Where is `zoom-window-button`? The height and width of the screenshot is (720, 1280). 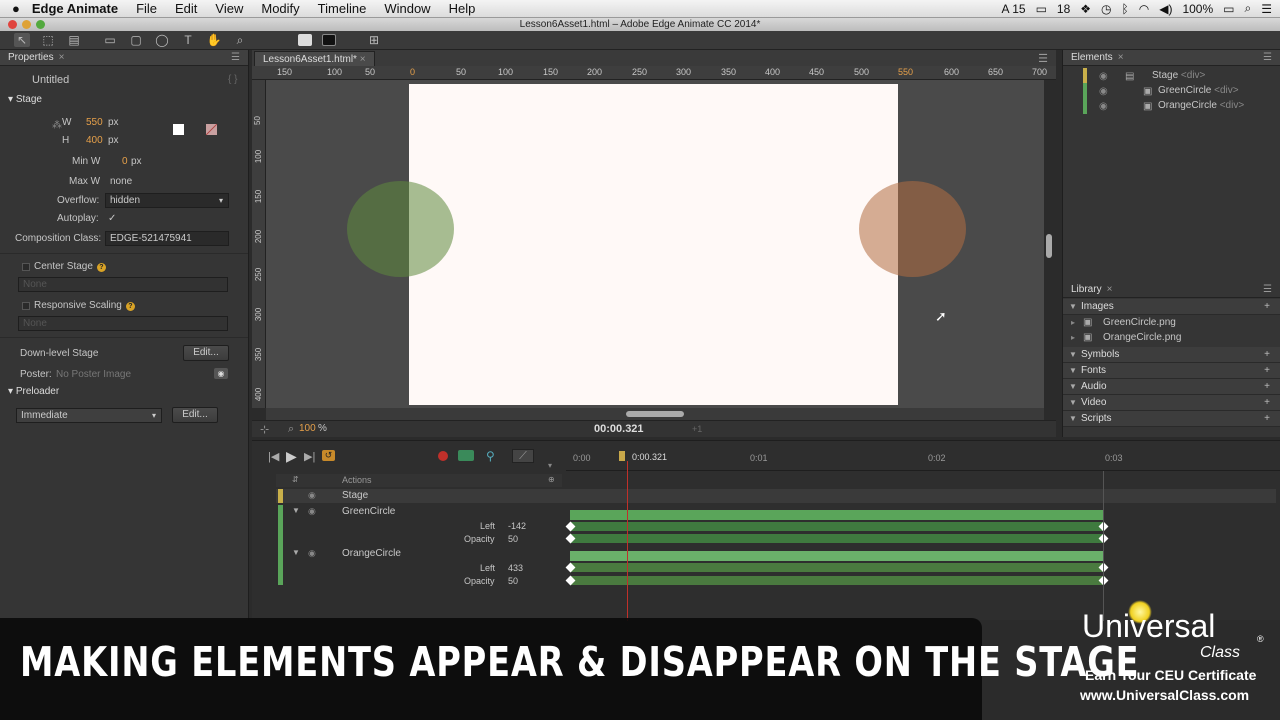
zoom-window-button is located at coordinates (40, 24).